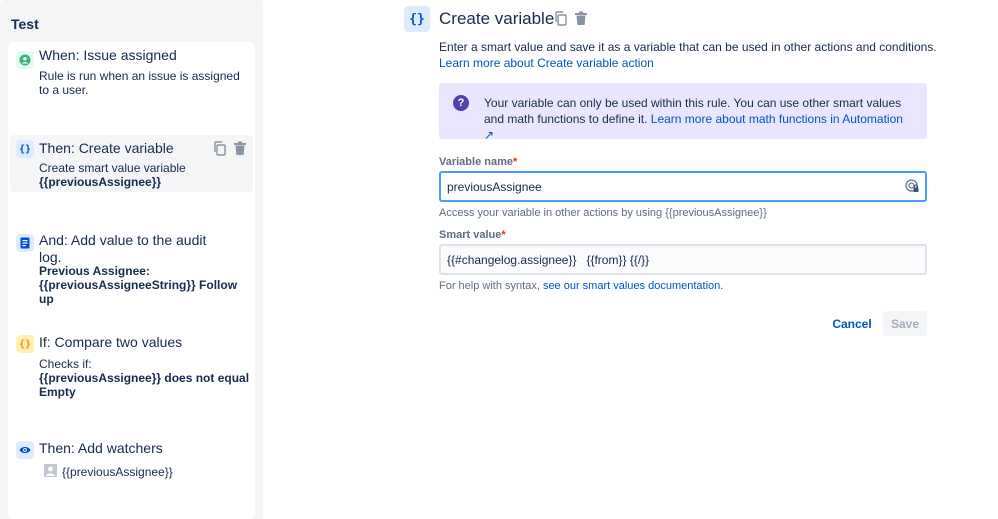 This screenshot has width=998, height=519. I want to click on smart-values-docs-link: see our smart values documentation., so click(633, 286).